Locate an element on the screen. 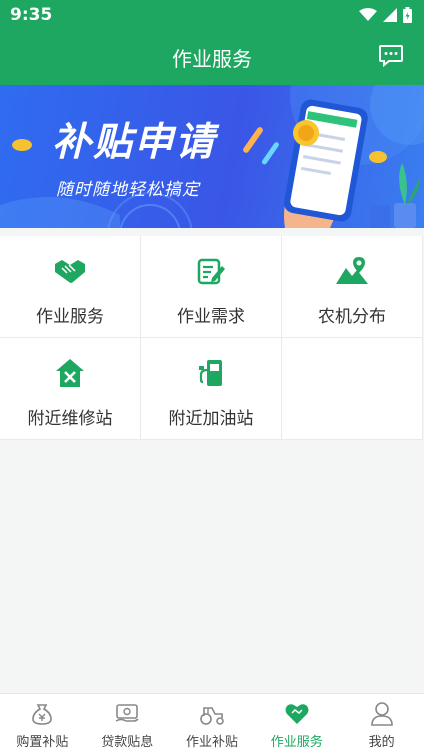 This screenshot has width=424, height=753. tab-label: 我的 is located at coordinates (381, 742).